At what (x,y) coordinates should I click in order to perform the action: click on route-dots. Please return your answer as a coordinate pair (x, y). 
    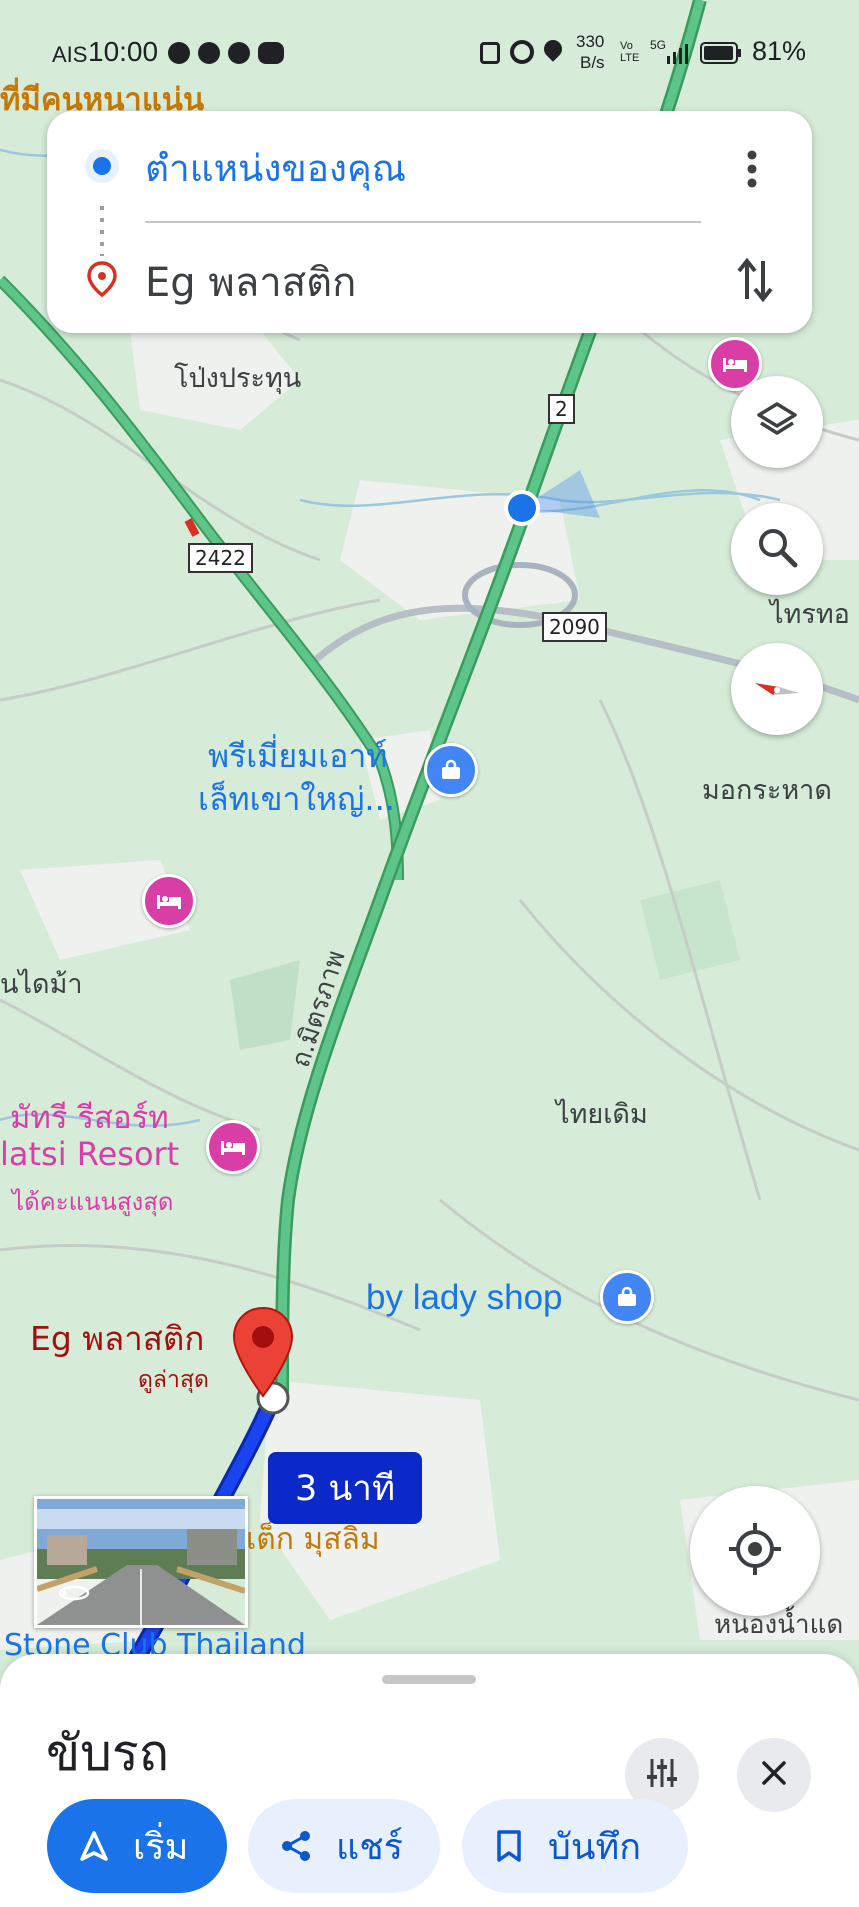
    Looking at the image, I should click on (102, 231).